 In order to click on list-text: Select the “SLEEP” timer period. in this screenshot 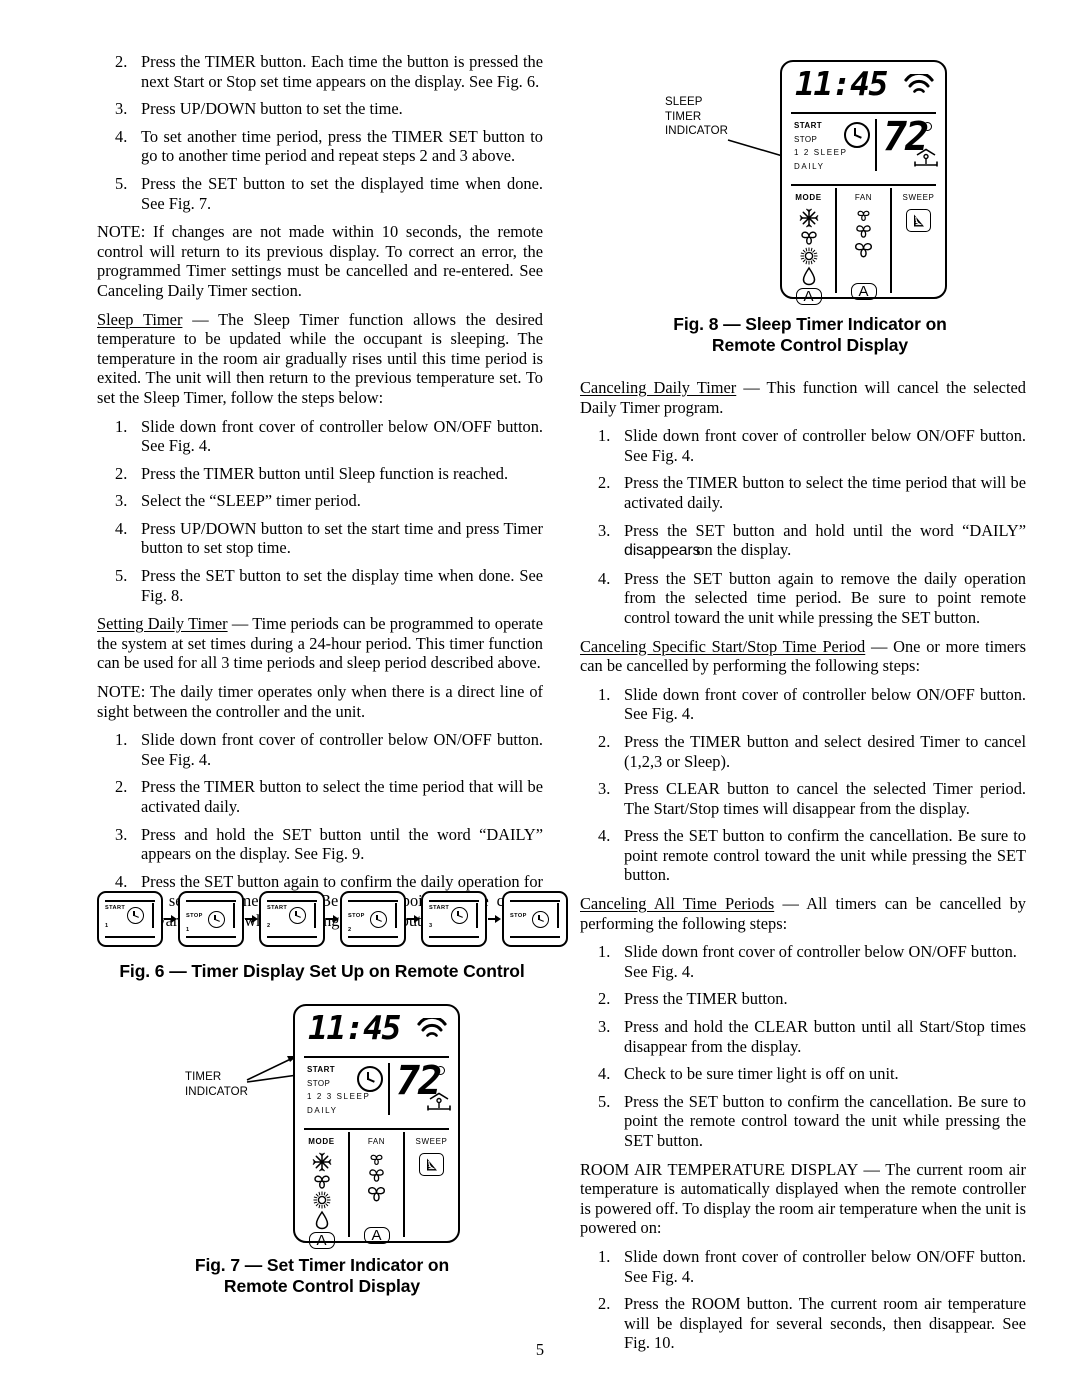, I will do `click(251, 501)`.